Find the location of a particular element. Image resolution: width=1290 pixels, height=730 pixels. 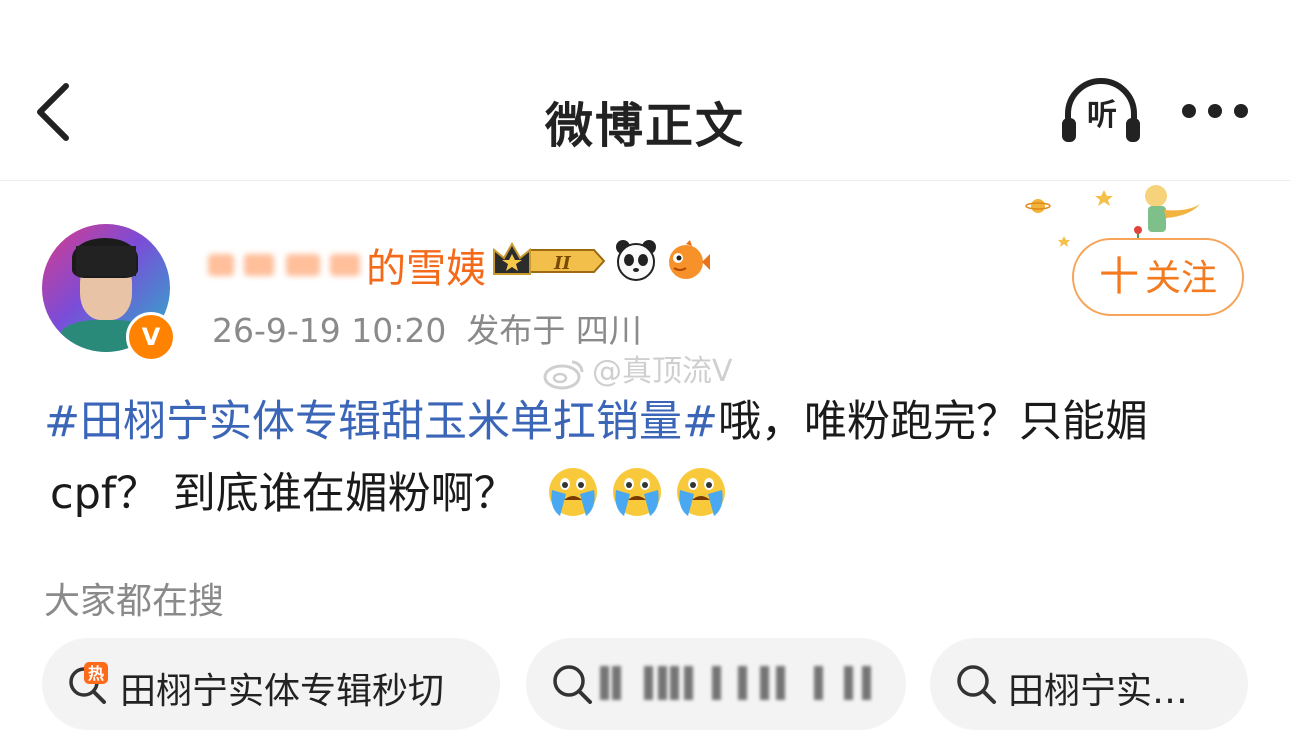

listen-label: 听 is located at coordinates (1102, 115).